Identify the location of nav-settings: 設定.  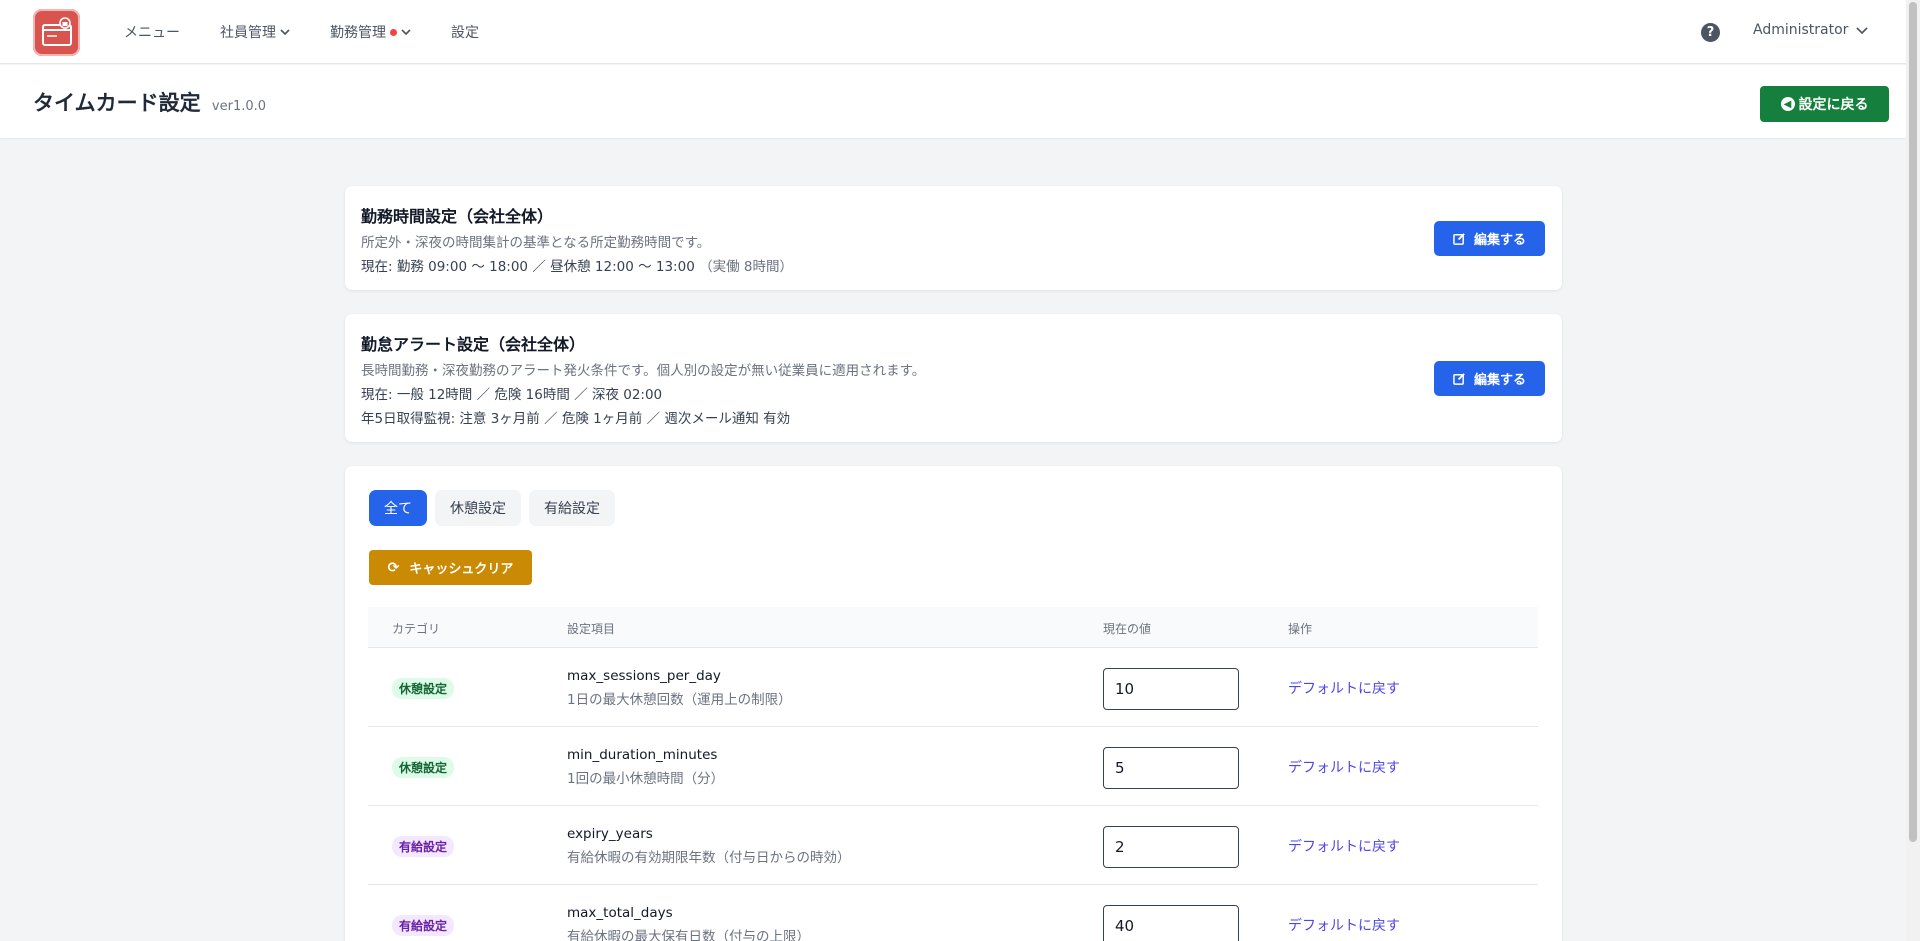
(465, 32).